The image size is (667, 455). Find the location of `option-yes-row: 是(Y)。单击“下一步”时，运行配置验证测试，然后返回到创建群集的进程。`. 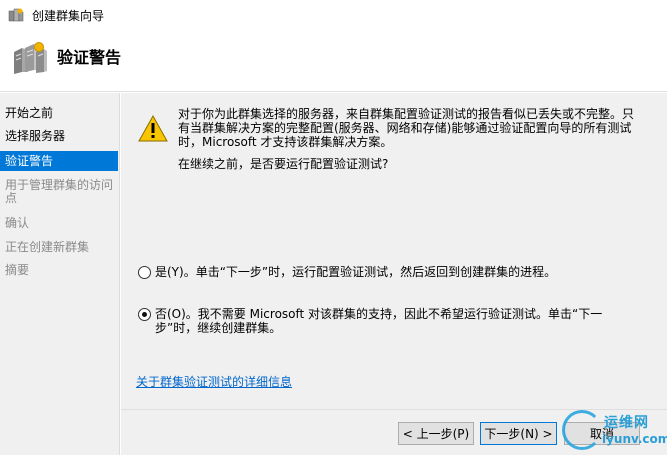

option-yes-row: 是(Y)。单击“下一步”时，运行配置验证测试，然后返回到创建群集的进程。 is located at coordinates (398, 272).